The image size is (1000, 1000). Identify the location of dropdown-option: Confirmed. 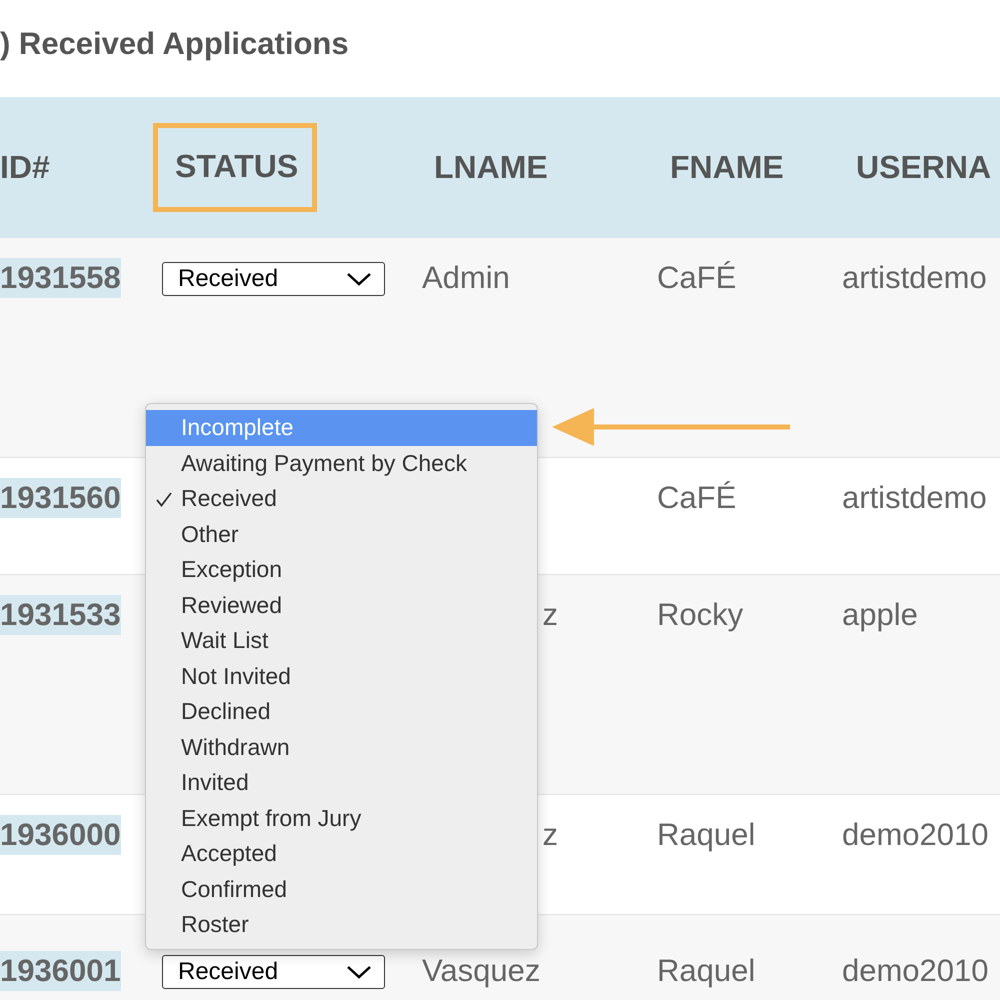
(341, 889).